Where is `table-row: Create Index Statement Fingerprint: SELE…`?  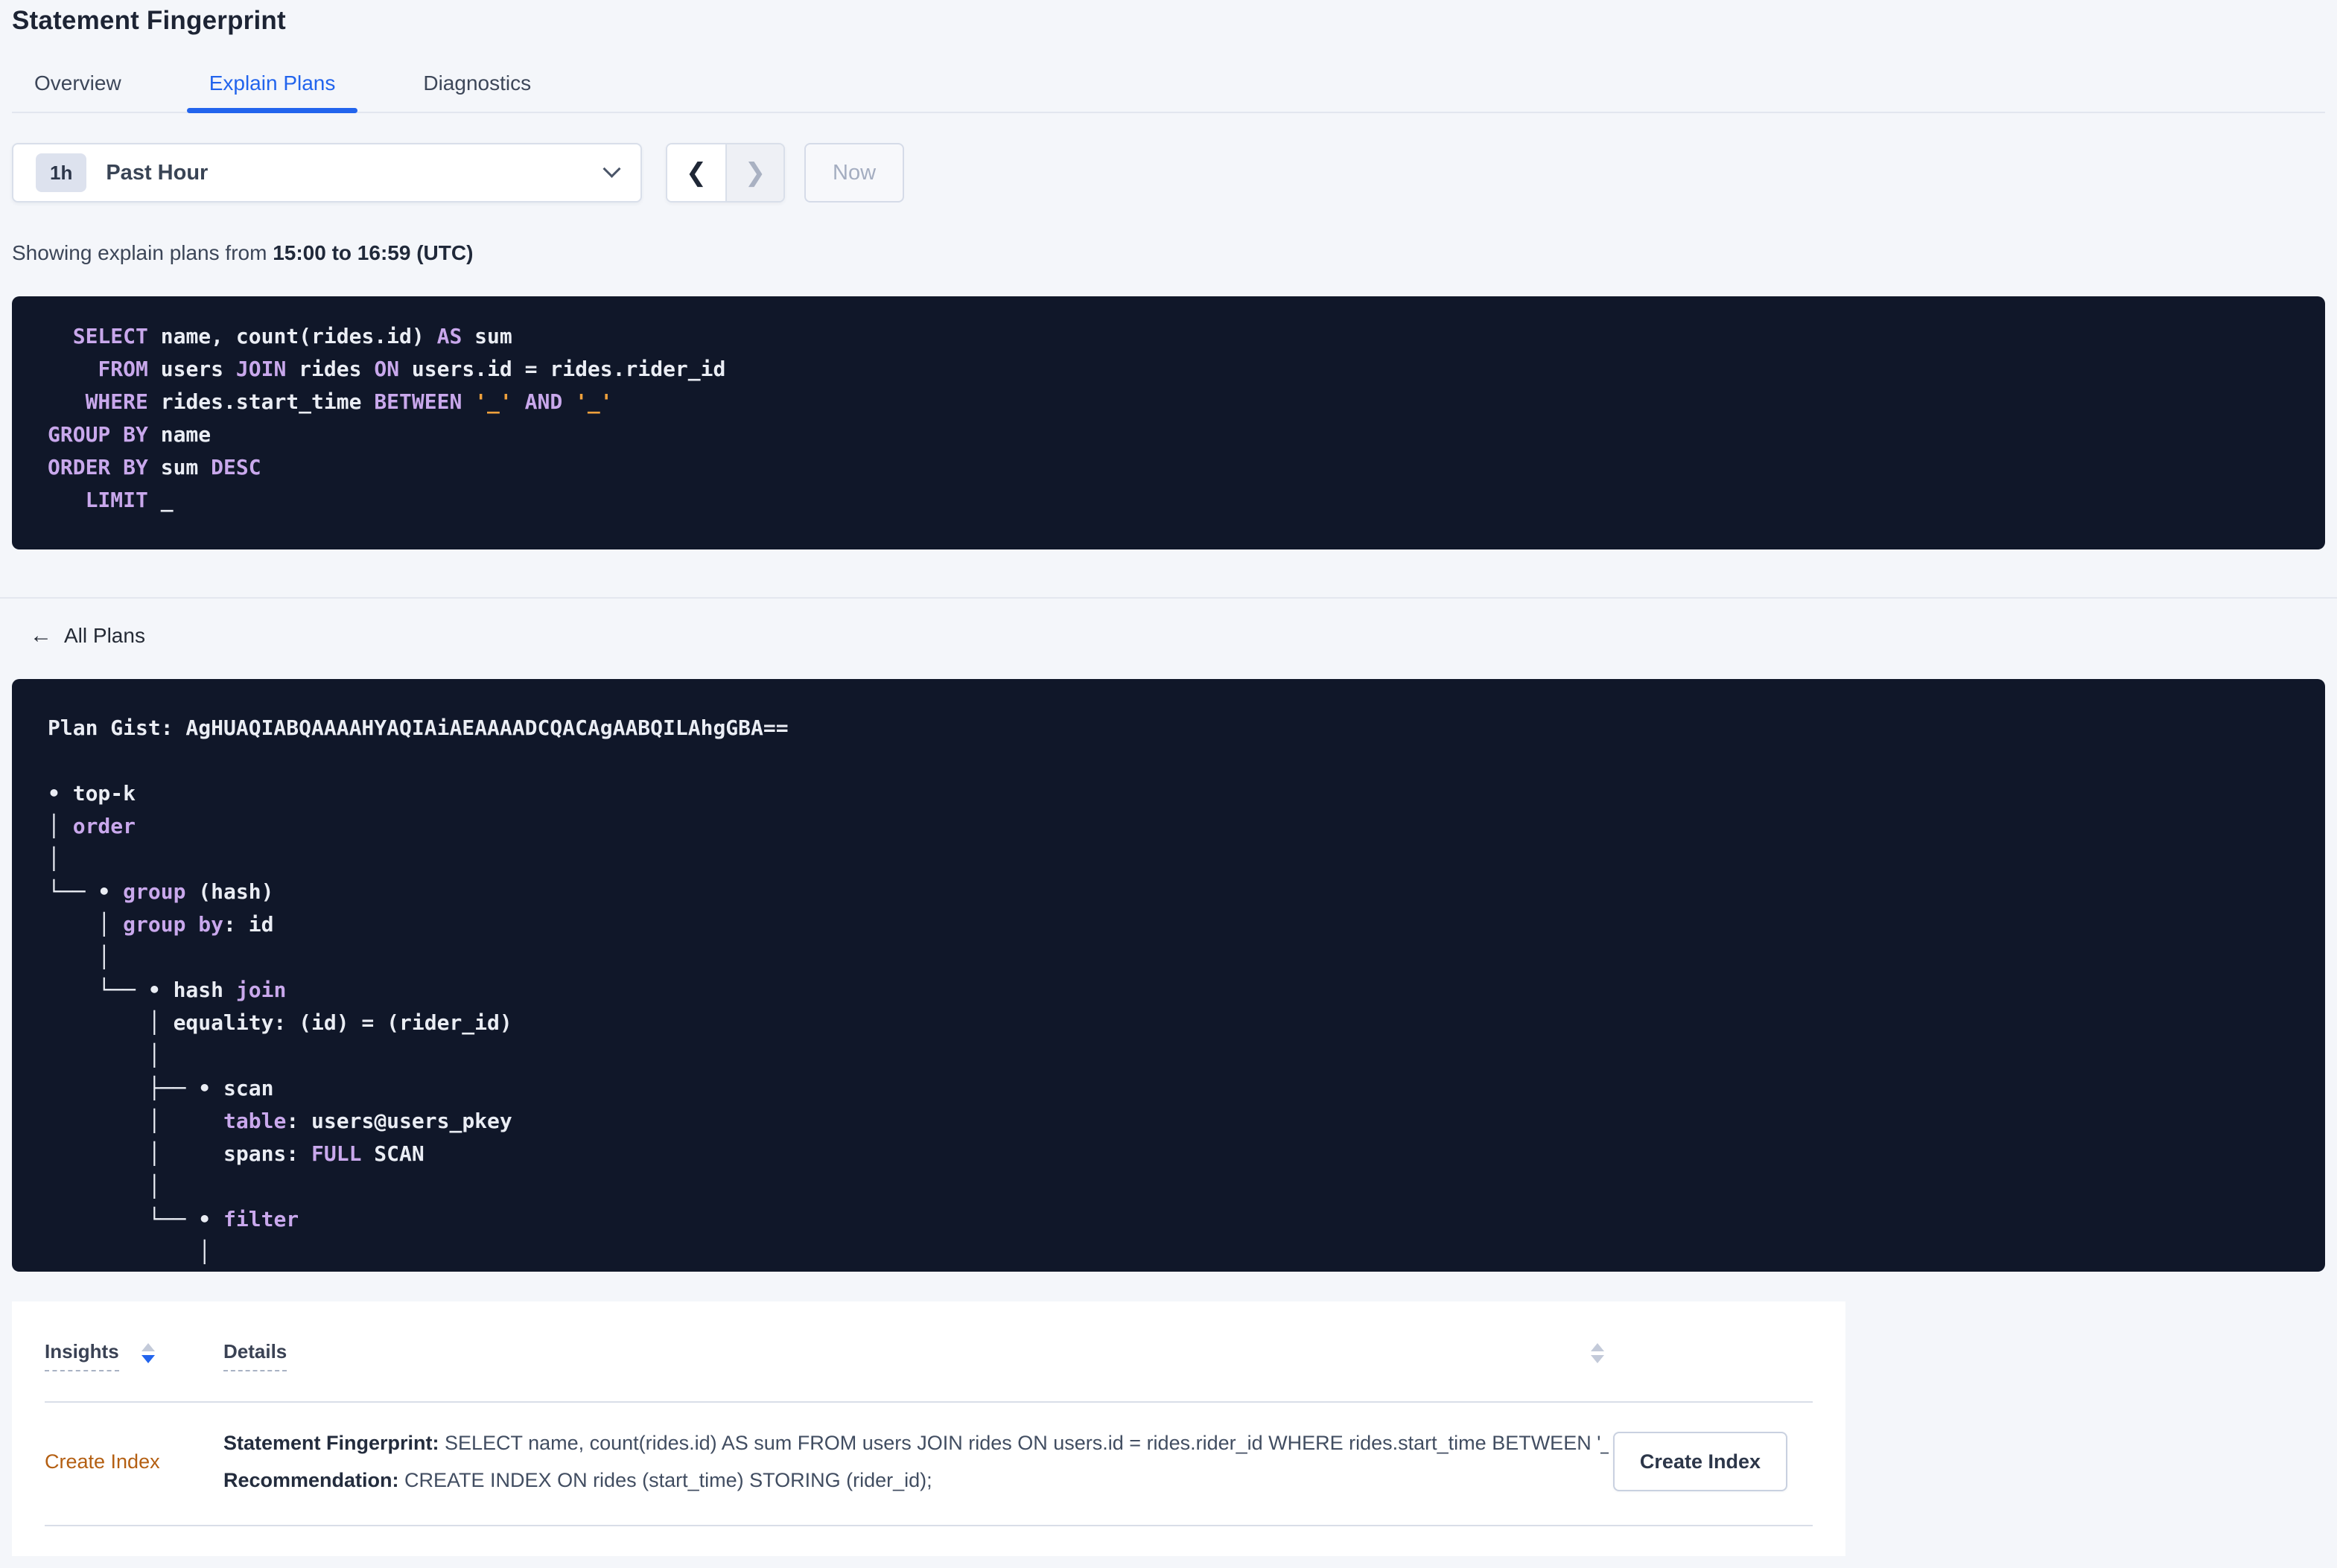
table-row: Create Index Statement Fingerprint: SELE… is located at coordinates (929, 1464).